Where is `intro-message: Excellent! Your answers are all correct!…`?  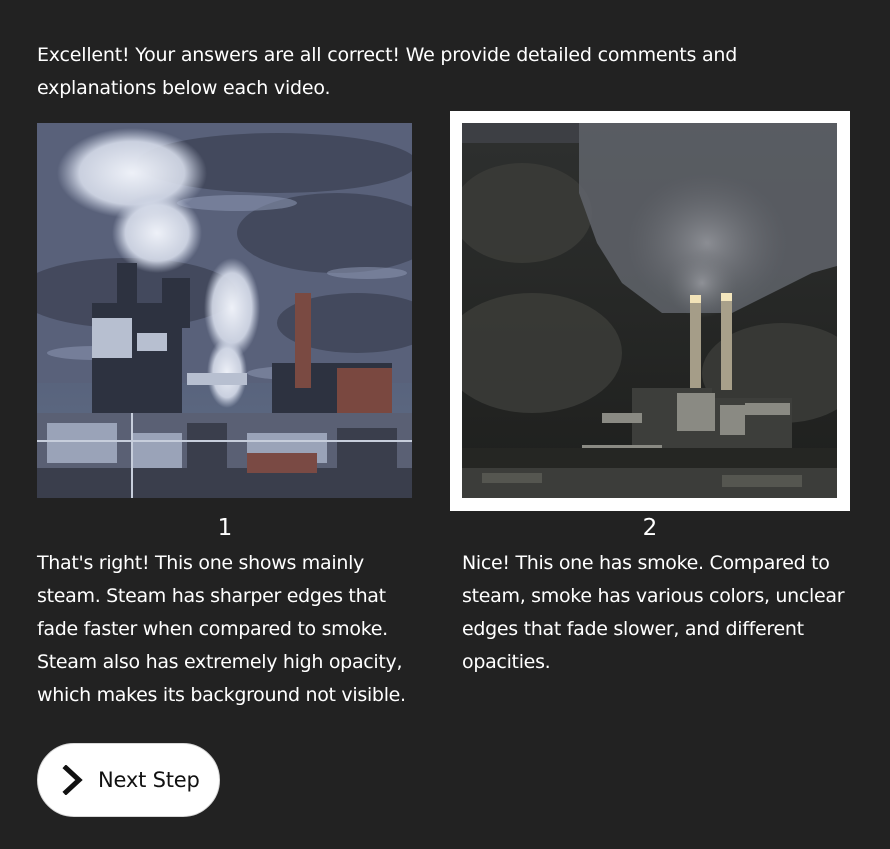 intro-message: Excellent! Your answers are all correct!… is located at coordinates (387, 71).